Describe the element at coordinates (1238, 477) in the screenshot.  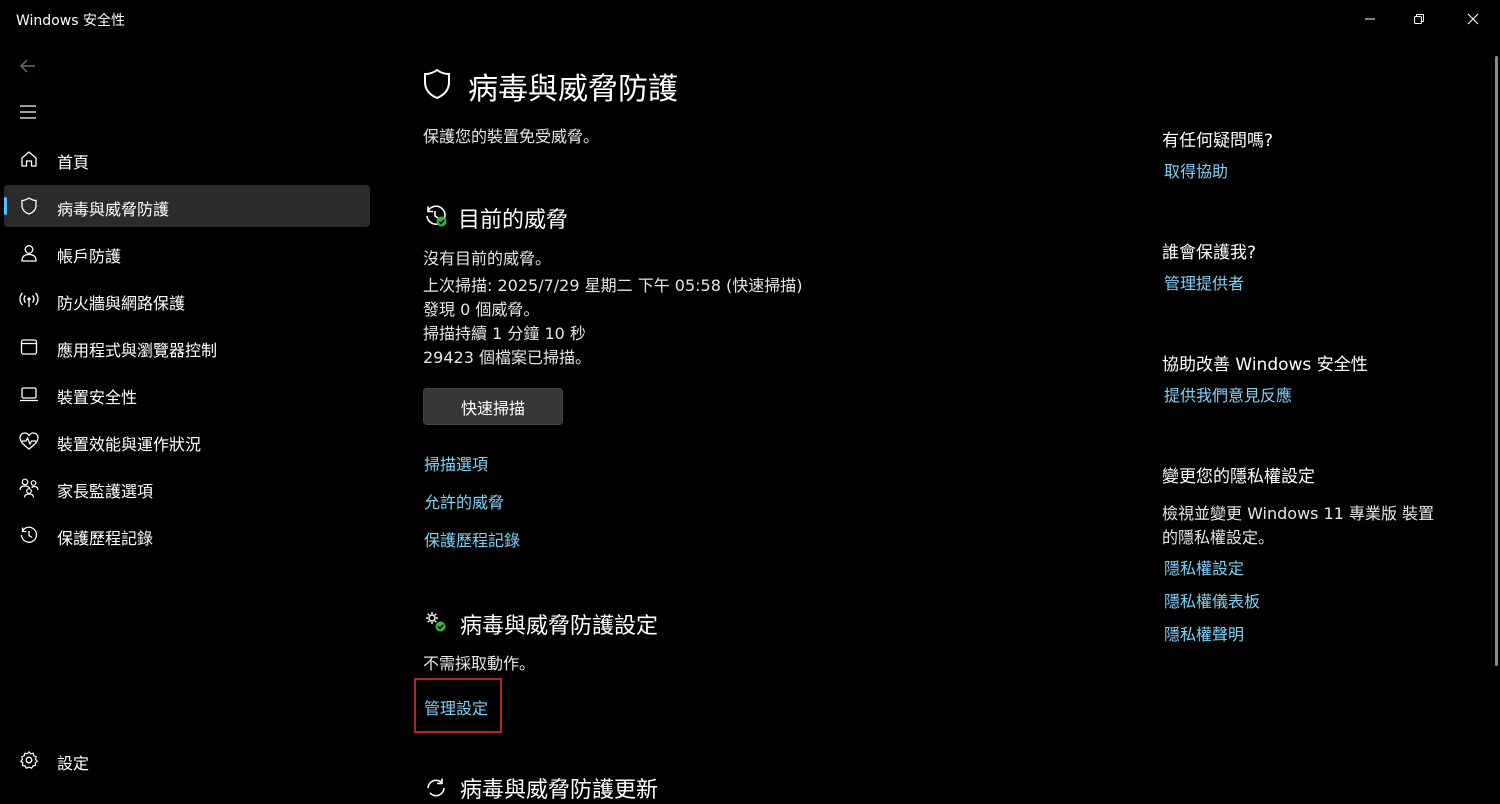
I see `privacy-heading: 變更您的隱私權設定` at that location.